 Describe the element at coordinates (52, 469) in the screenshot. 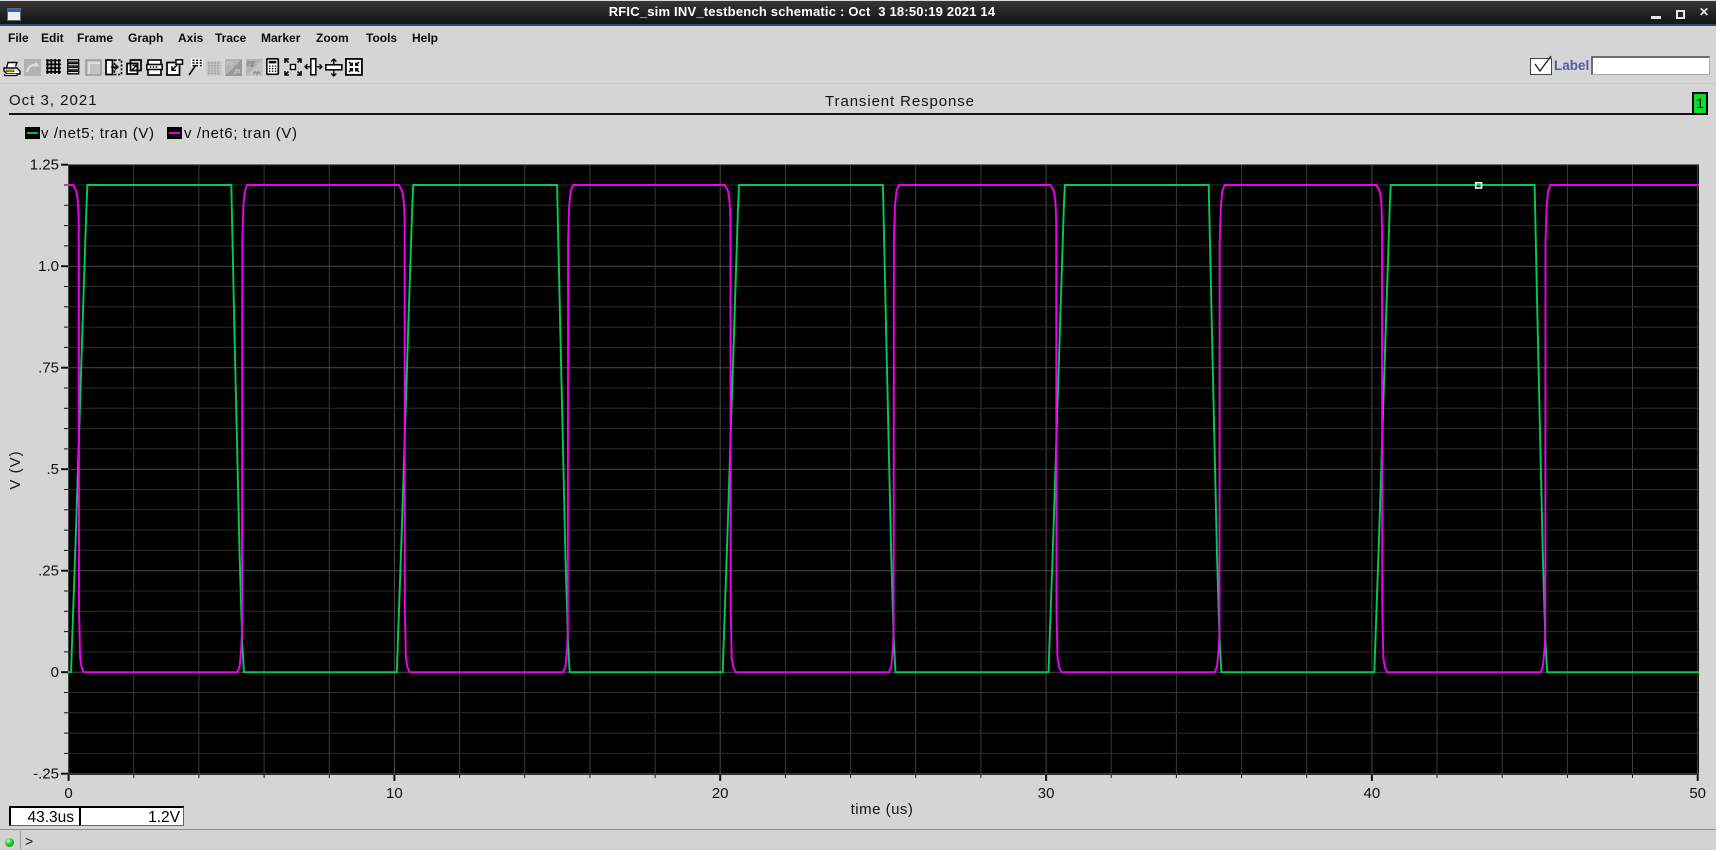

I see `svg-text: .5` at that location.